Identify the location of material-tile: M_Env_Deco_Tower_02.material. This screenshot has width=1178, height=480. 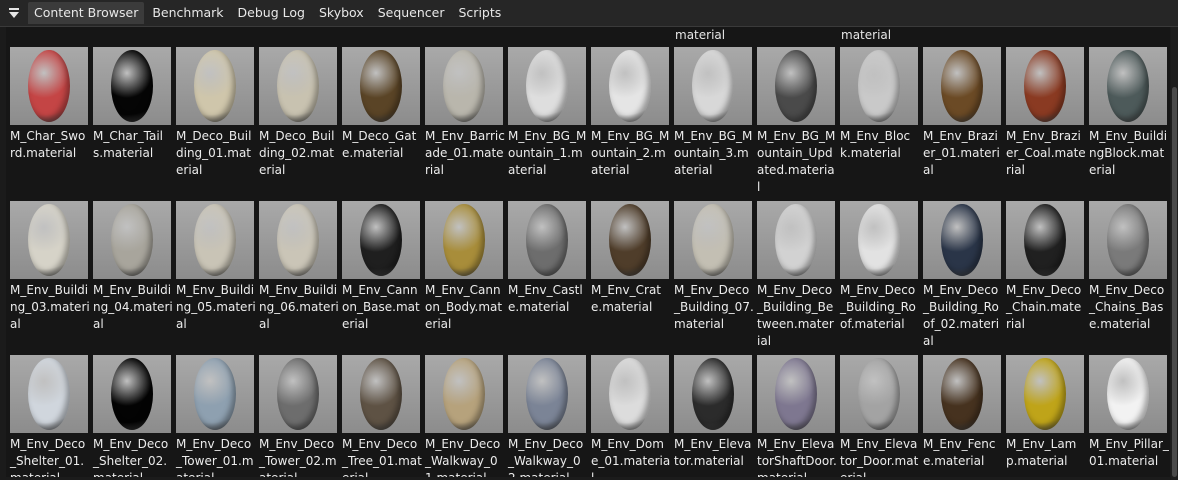
(298, 416).